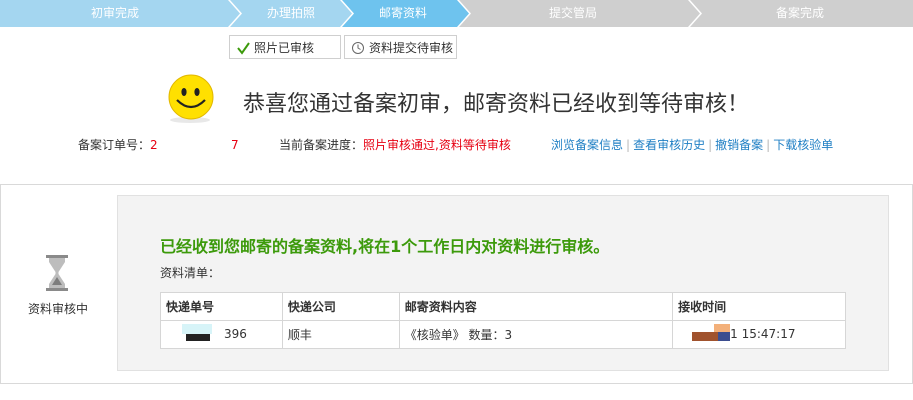 The height and width of the screenshot is (400, 913). Describe the element at coordinates (243, 48) in the screenshot. I see `checkmark-icon` at that location.